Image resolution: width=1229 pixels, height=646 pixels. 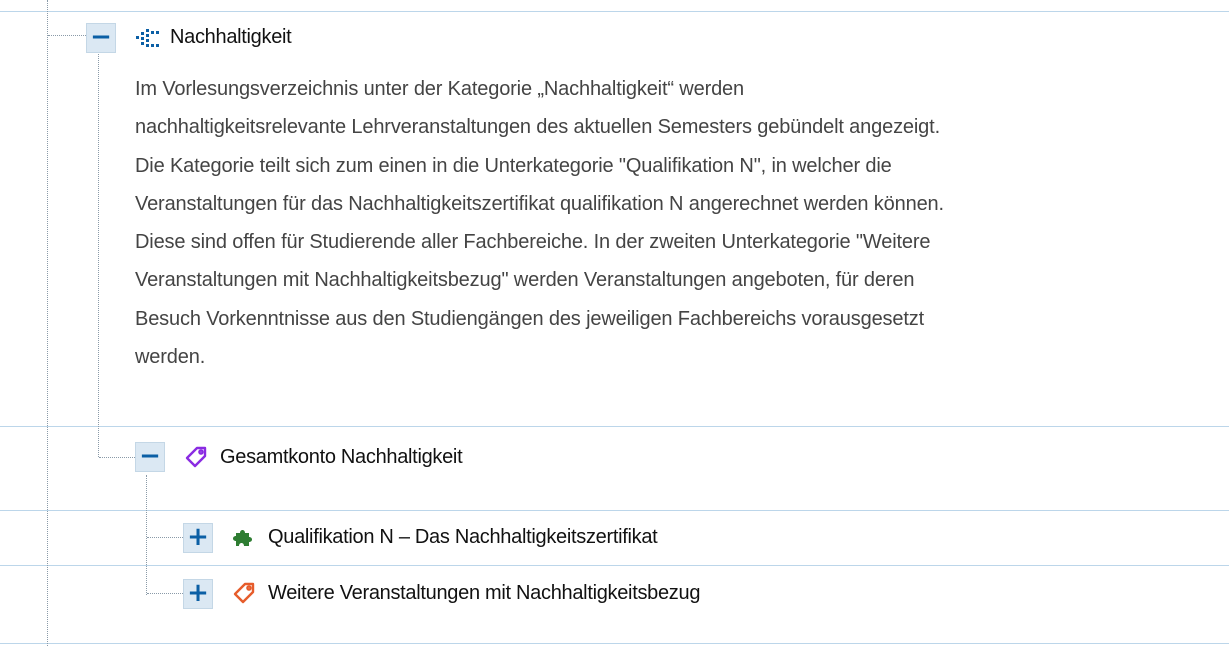 I want to click on description-line: werden., so click(x=170, y=357).